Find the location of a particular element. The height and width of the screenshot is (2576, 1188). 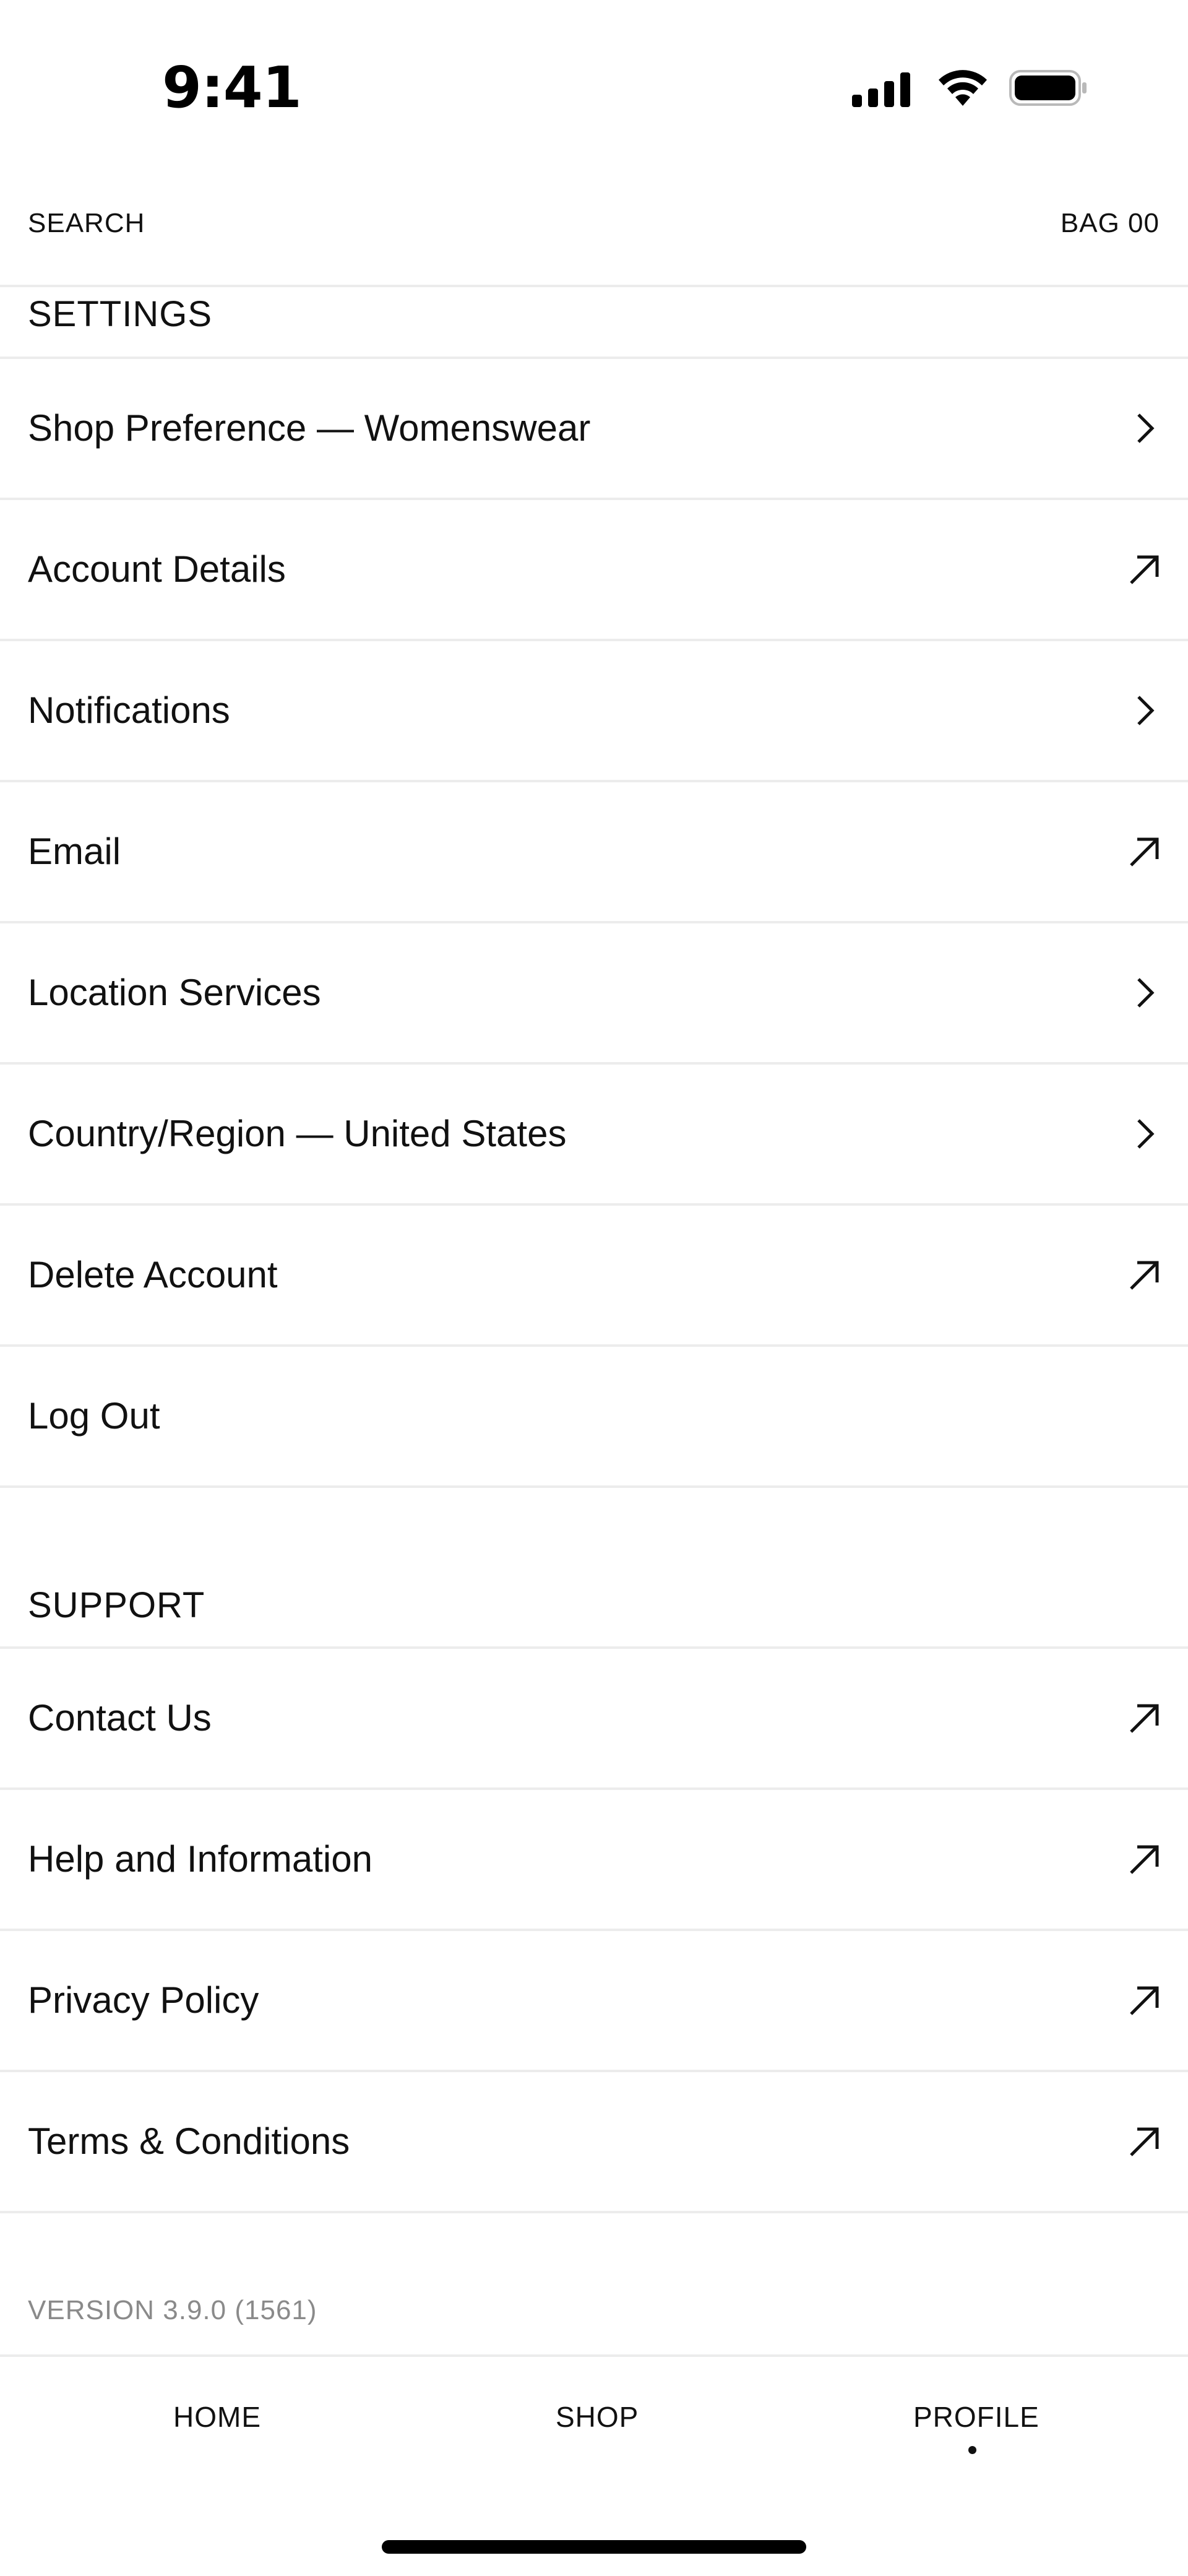

menu-item-label: Contact Us is located at coordinates (120, 1718).